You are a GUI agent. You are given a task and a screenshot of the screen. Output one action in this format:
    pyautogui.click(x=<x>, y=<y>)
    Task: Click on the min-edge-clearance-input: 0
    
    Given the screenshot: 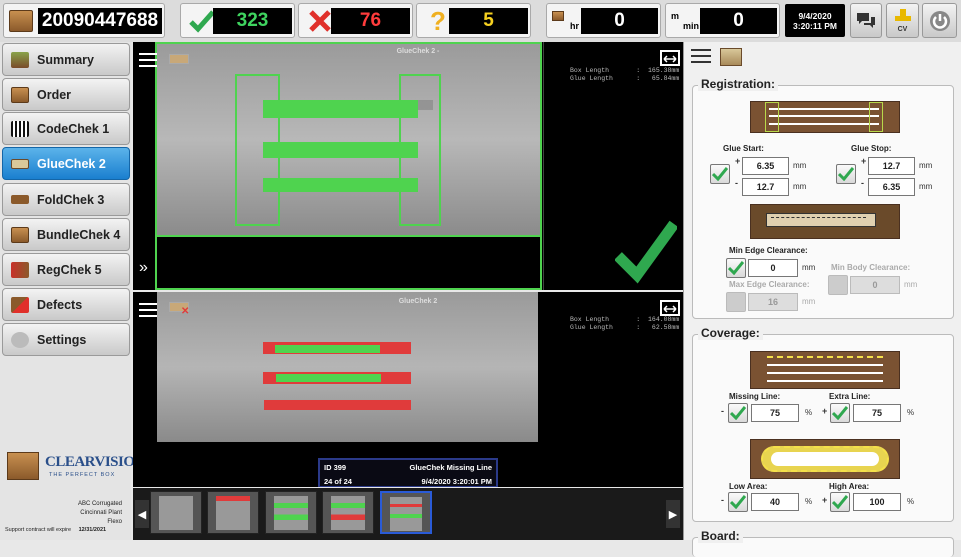 What is the action you would take?
    pyautogui.click(x=773, y=268)
    